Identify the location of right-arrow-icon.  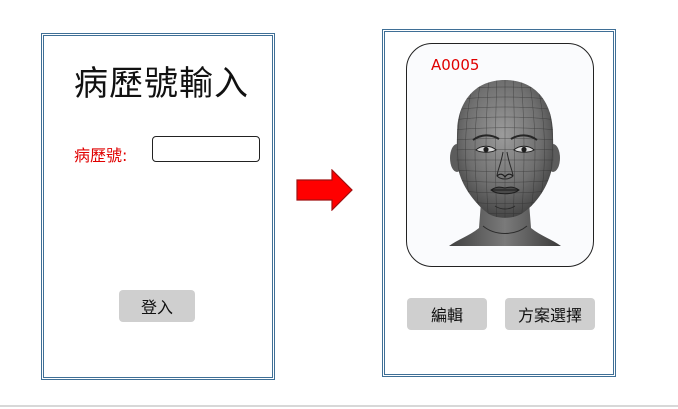
(324, 190).